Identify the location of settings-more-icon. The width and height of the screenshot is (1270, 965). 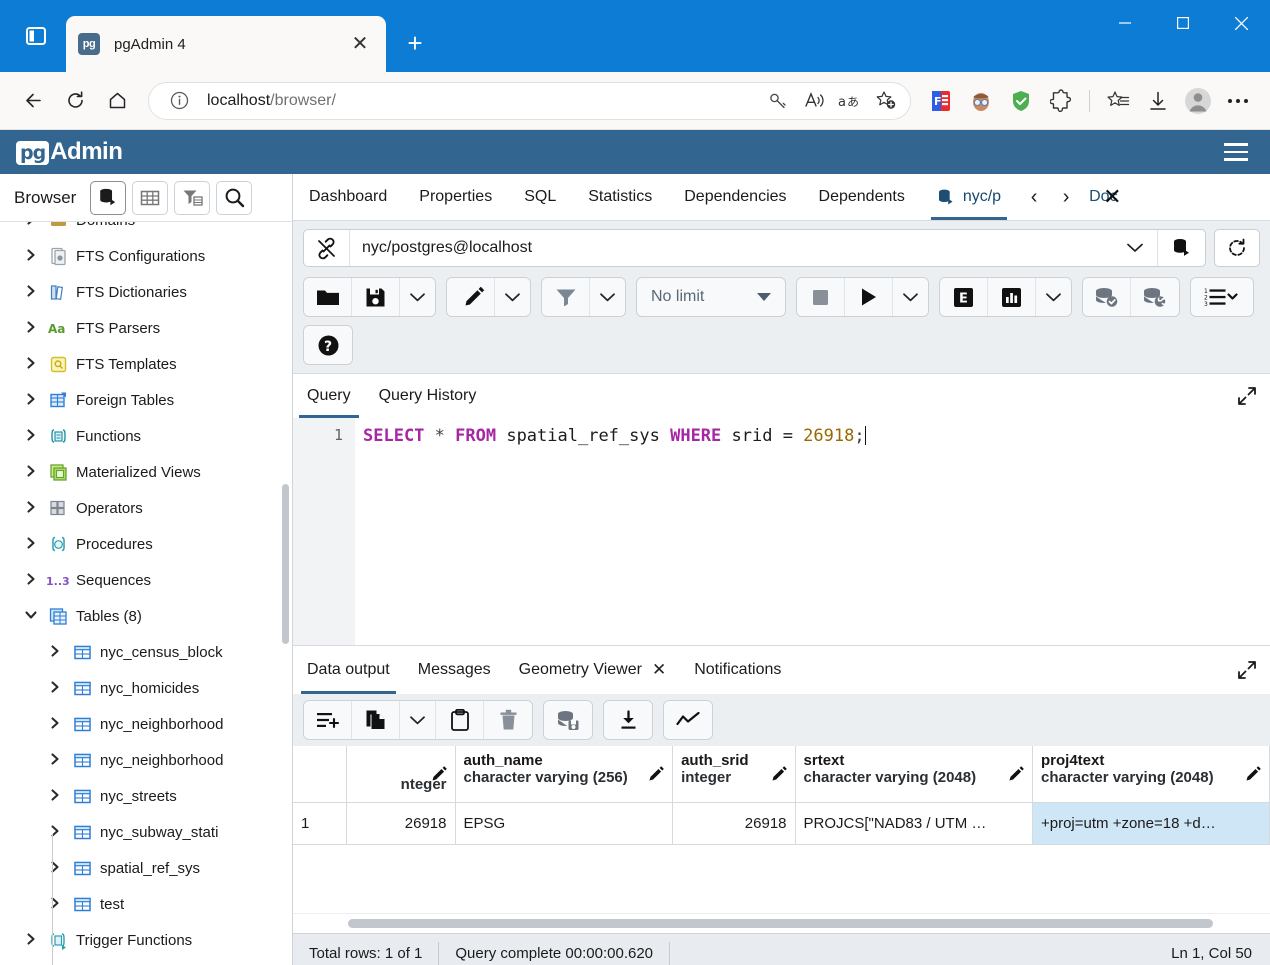
(1238, 101).